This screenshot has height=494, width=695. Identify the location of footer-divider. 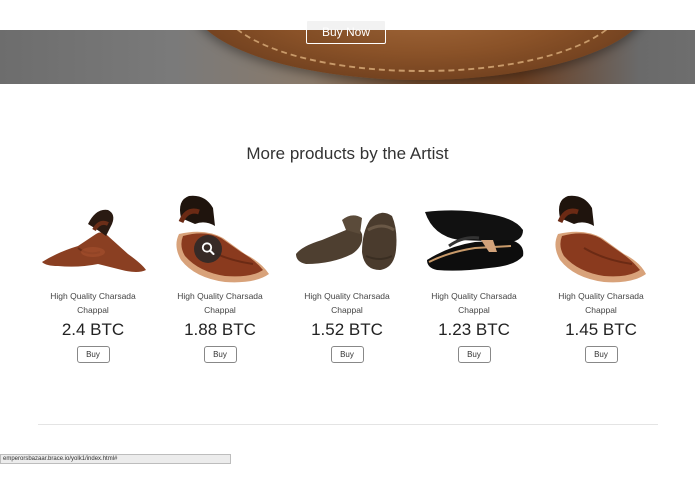
(348, 424).